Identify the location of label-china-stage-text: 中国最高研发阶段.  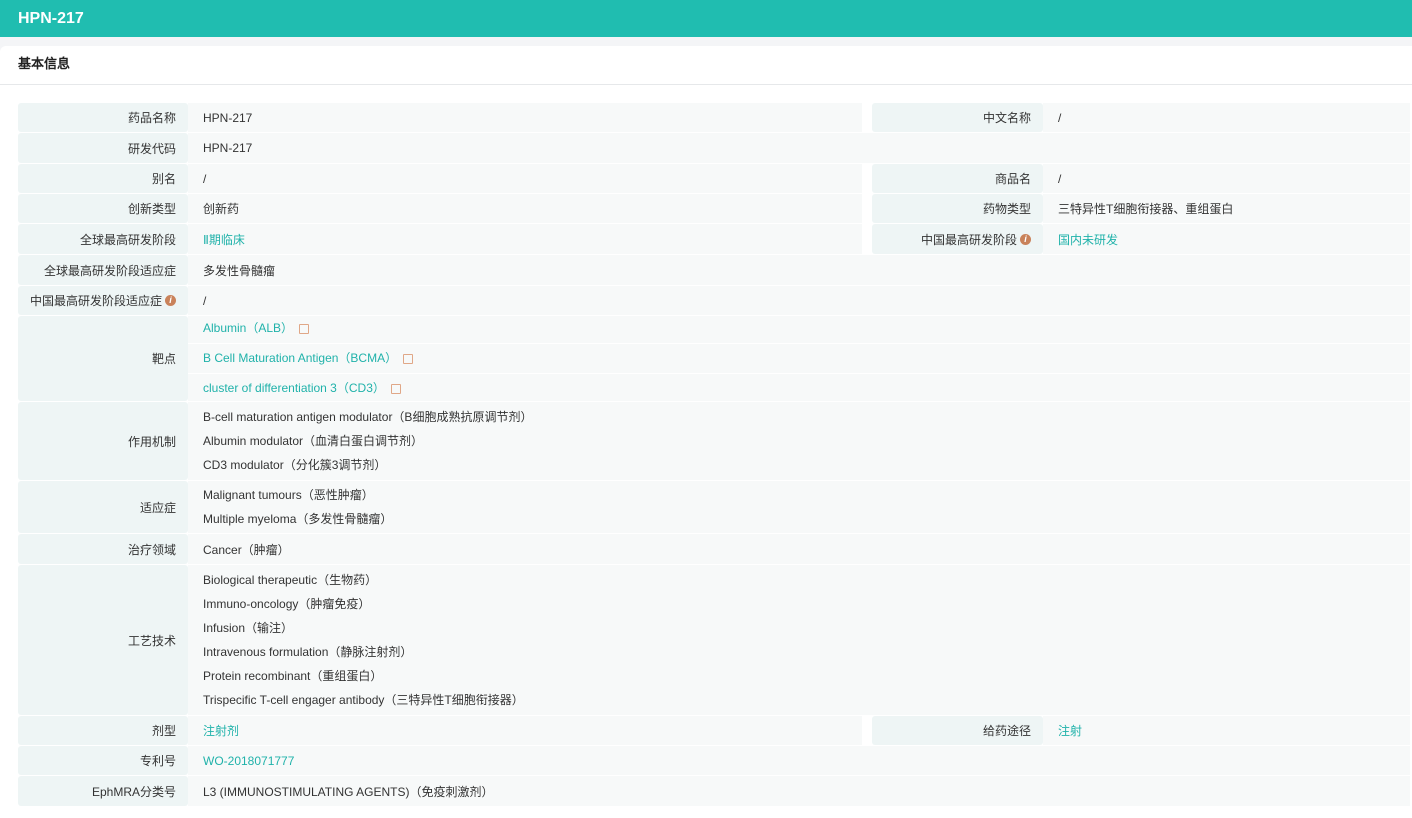
(968, 239).